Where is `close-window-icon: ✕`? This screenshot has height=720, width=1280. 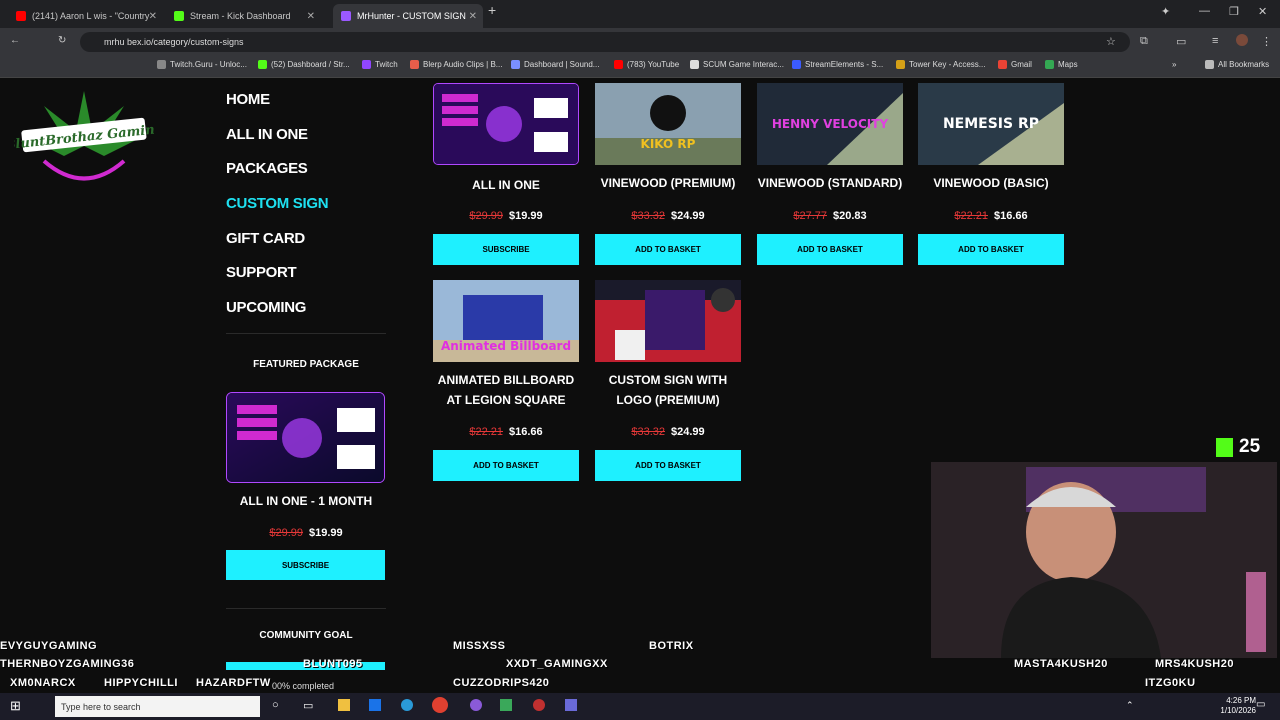 close-window-icon: ✕ is located at coordinates (1262, 11).